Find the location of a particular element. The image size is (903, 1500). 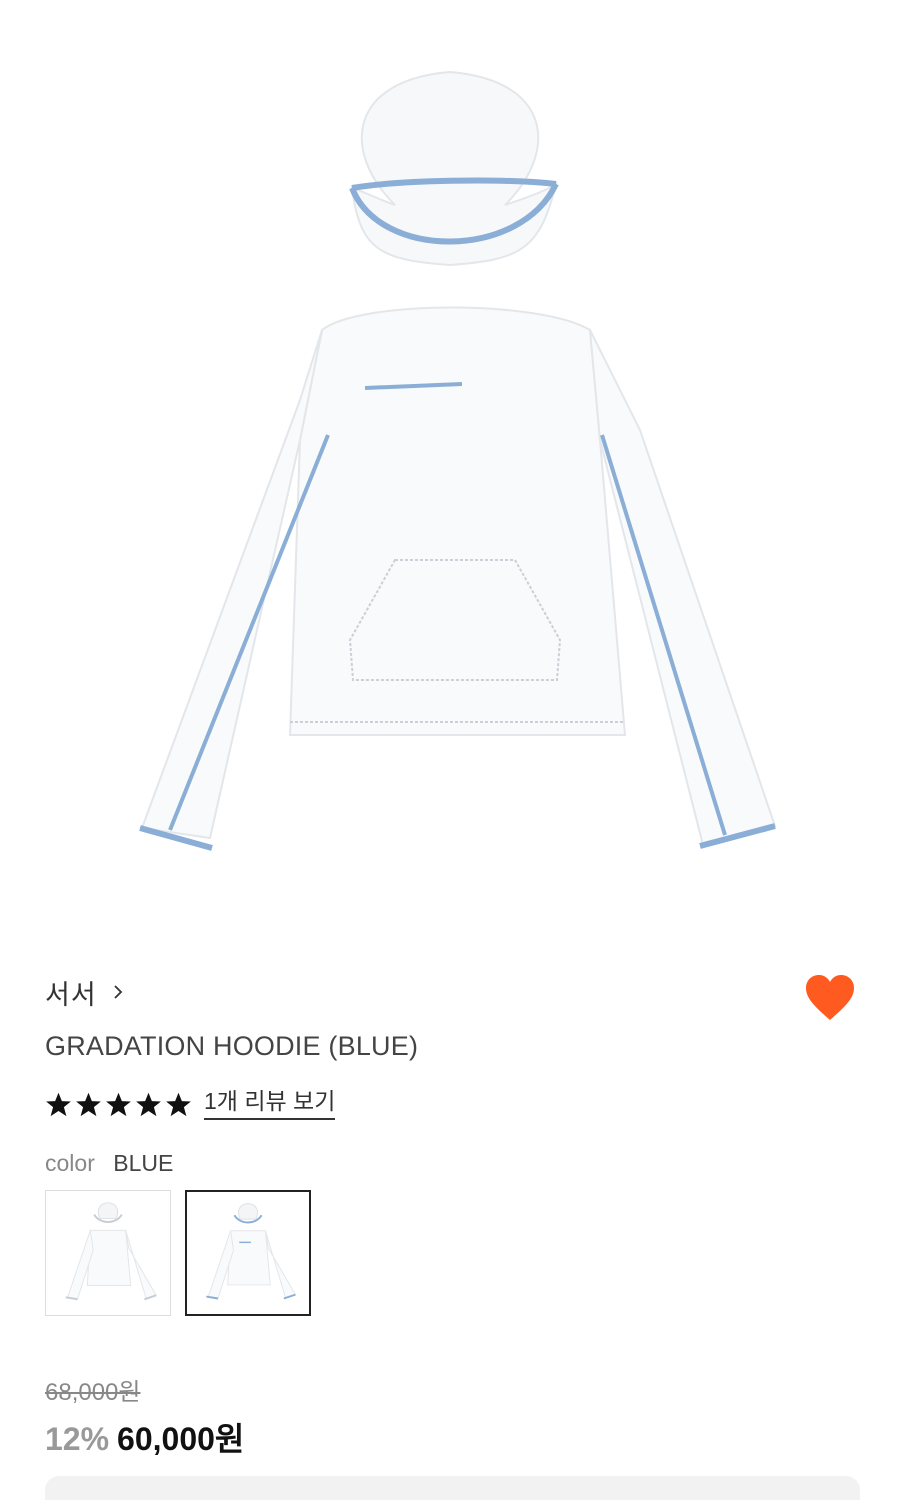

rating-stars is located at coordinates (118, 1104).